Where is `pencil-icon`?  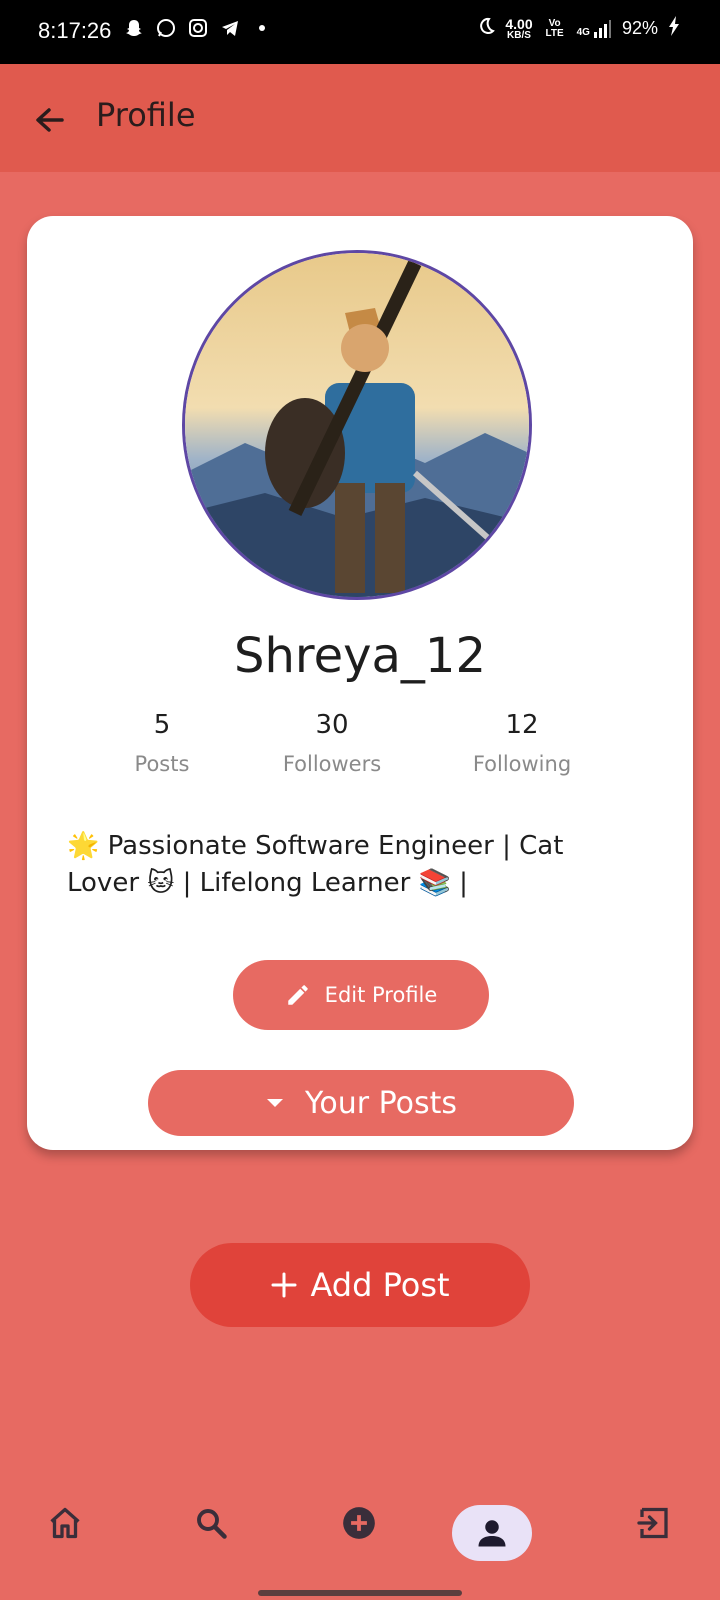
pencil-icon is located at coordinates (297, 995).